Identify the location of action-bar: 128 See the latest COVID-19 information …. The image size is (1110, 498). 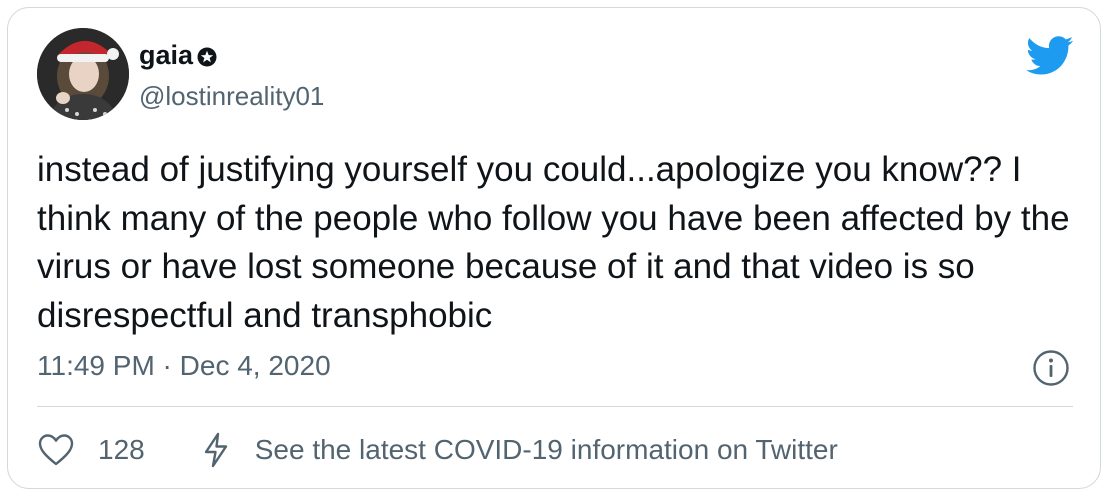
(437, 450).